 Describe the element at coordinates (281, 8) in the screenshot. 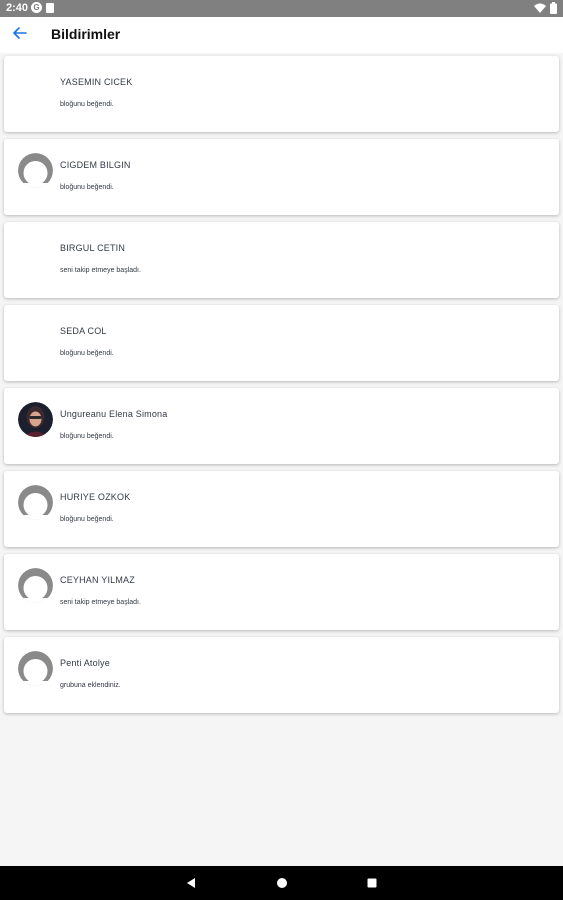

I see `status-bar: 2:40 G` at that location.